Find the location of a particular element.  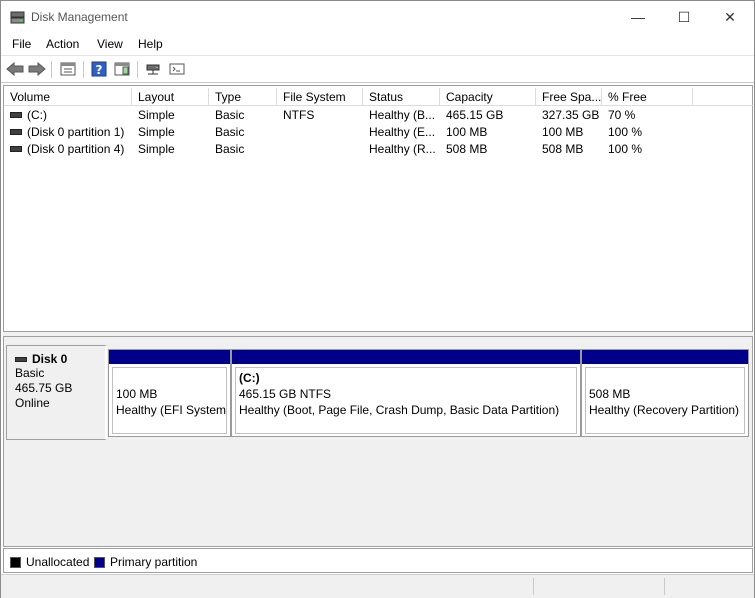

partition-recovery: 508 MB Healthy (Recovery Partition) is located at coordinates (665, 393).